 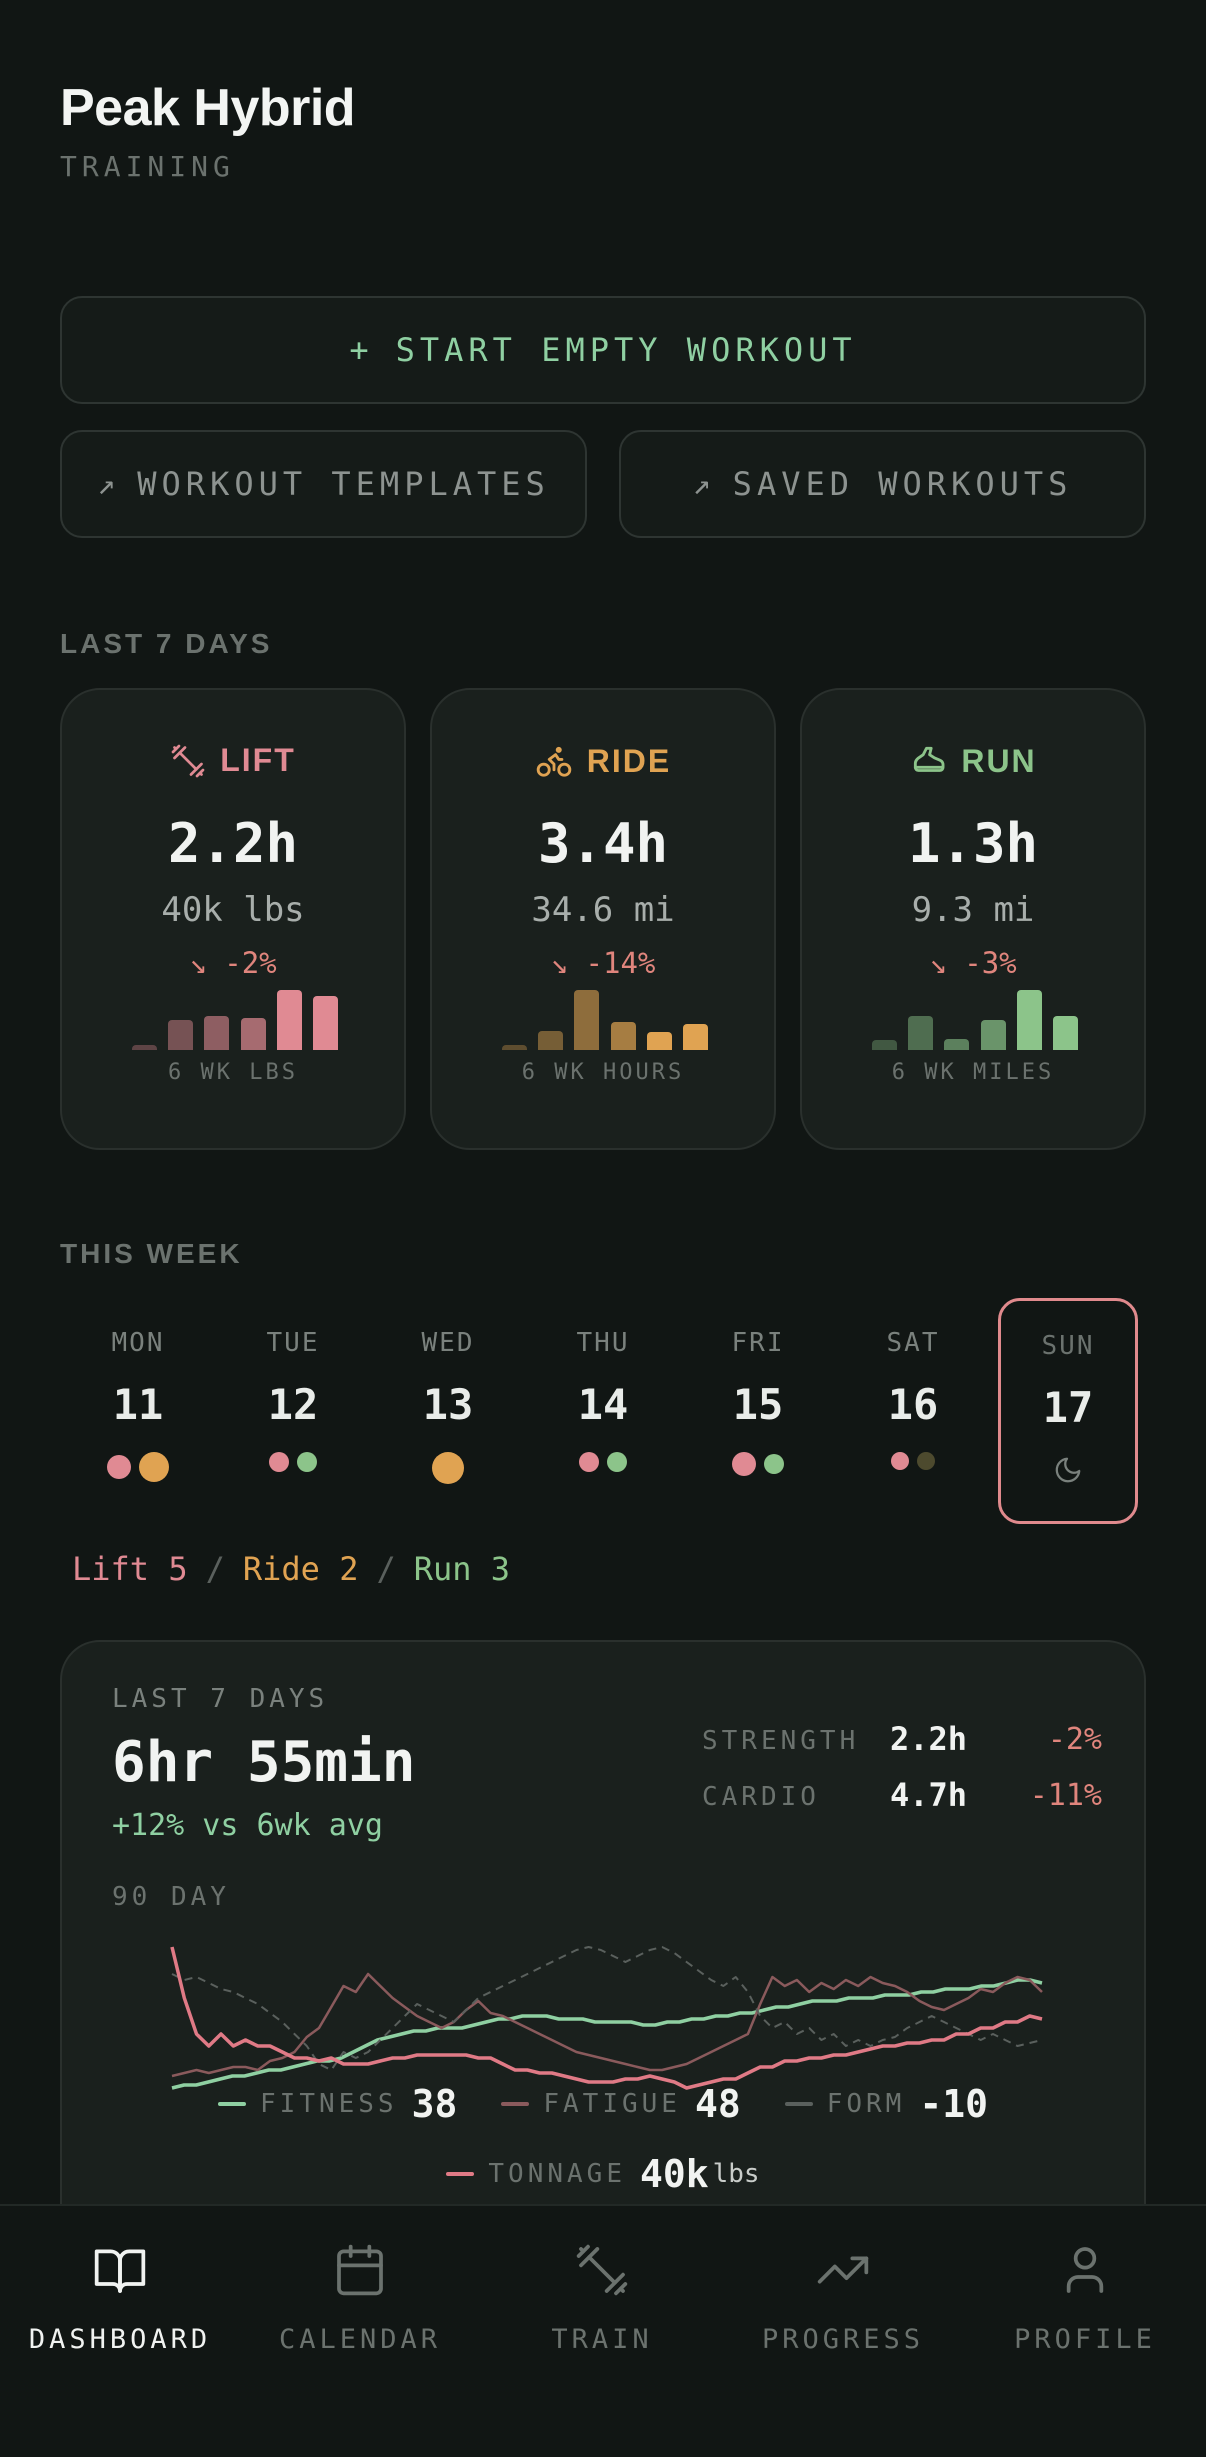 What do you see at coordinates (166, 643) in the screenshot?
I see `last-7-days-heading: LAST 7 DAYS` at bounding box center [166, 643].